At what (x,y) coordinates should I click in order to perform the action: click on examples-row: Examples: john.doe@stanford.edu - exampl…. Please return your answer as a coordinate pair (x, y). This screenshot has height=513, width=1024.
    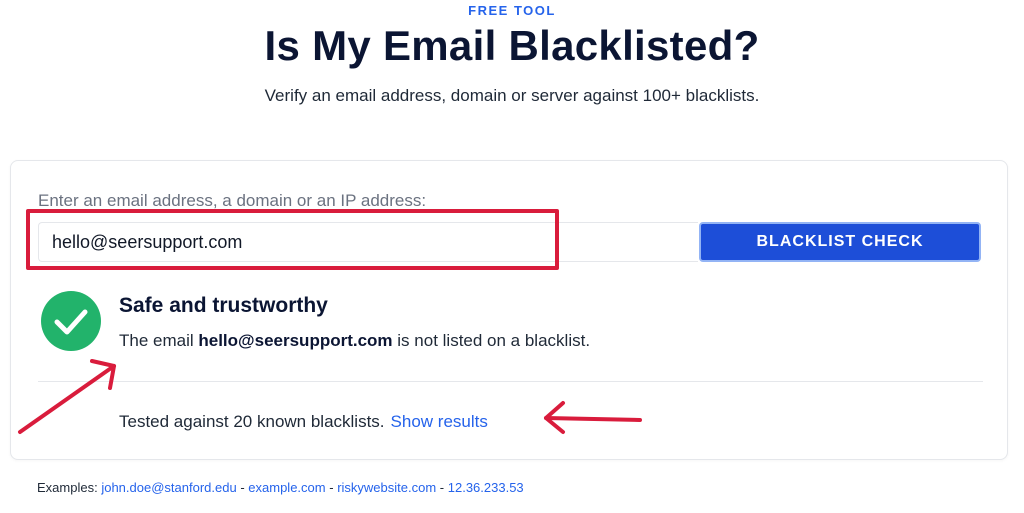
    Looking at the image, I should click on (280, 487).